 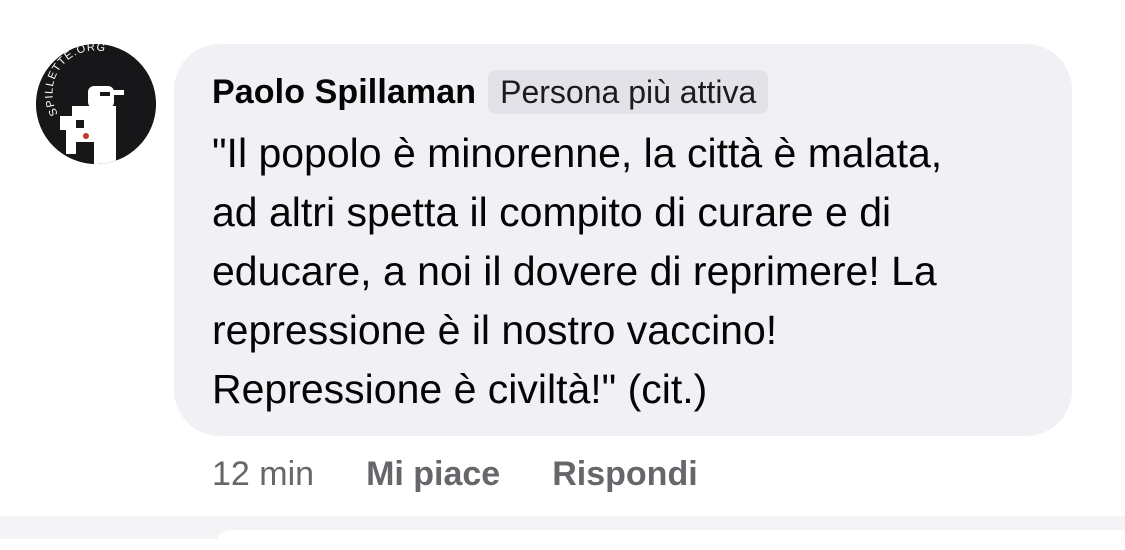 I want to click on reply-button: Rispondi, so click(x=624, y=474).